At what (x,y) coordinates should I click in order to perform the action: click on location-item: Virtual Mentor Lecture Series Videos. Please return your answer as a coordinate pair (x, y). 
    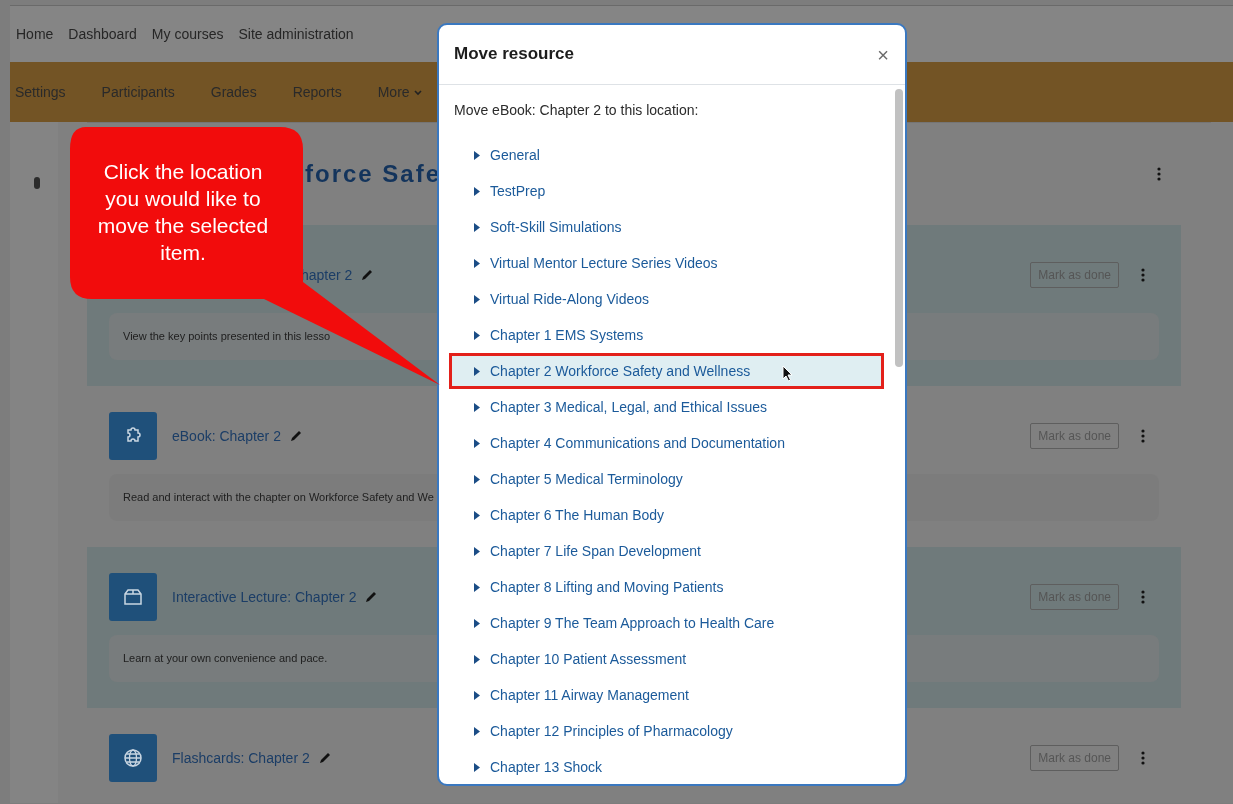
    Looking at the image, I should click on (666, 263).